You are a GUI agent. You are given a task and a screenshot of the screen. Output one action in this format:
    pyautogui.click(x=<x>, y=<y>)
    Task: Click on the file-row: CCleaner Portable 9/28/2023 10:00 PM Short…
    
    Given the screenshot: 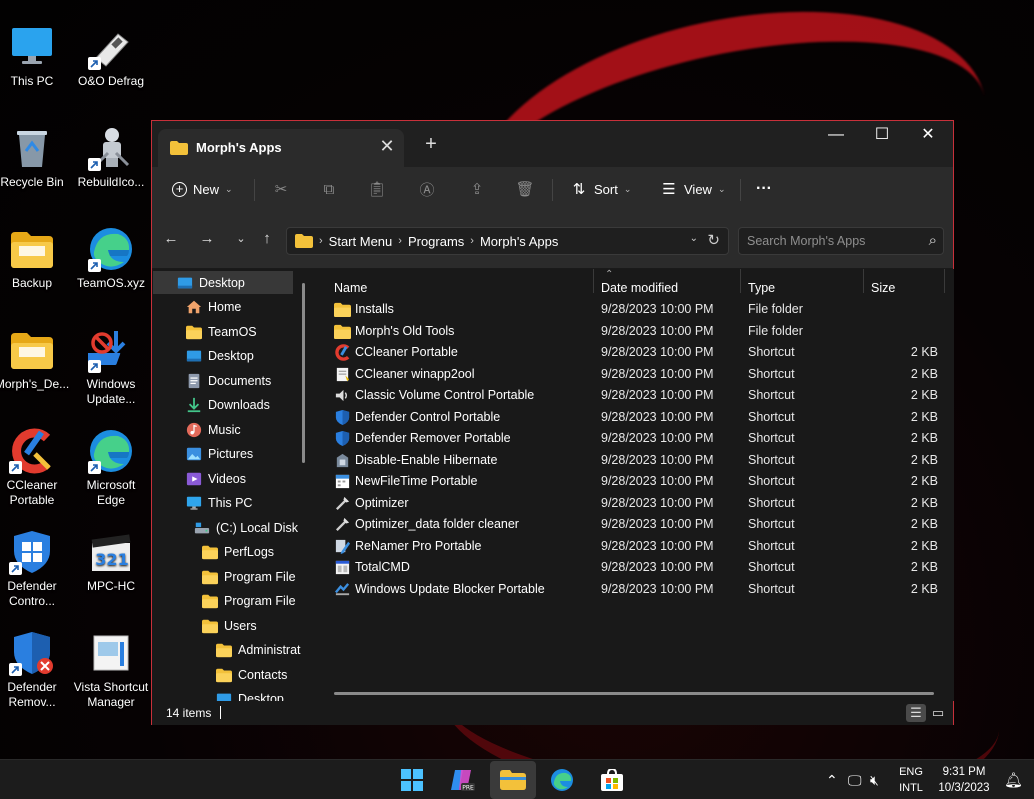 What is the action you would take?
    pyautogui.click(x=640, y=352)
    